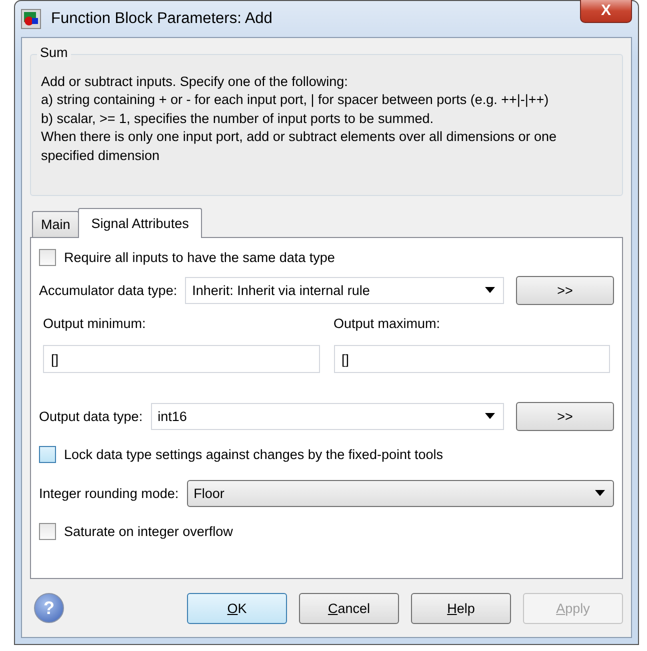  Describe the element at coordinates (606, 11) in the screenshot. I see `close-button: X` at that location.